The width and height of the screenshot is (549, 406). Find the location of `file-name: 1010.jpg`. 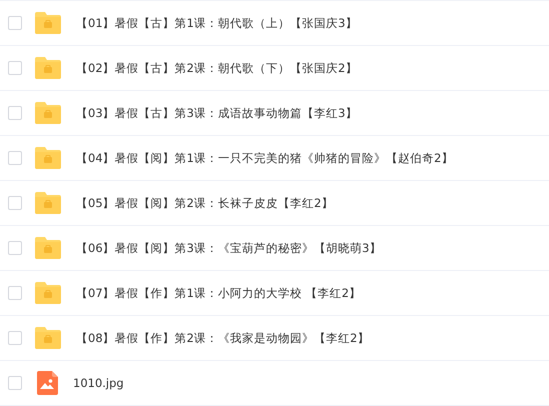

file-name: 1010.jpg is located at coordinates (98, 383).